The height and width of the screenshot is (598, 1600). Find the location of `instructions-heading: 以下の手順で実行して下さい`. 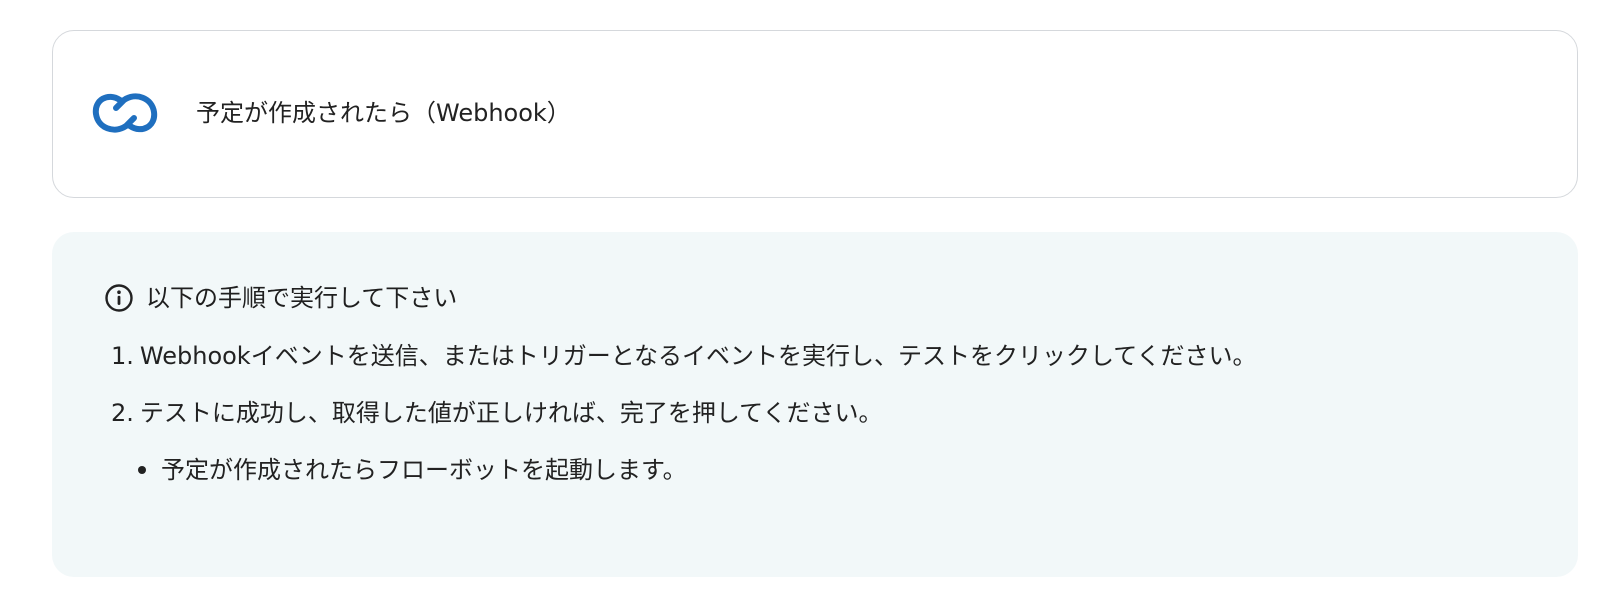

instructions-heading: 以下の手順で実行して下さい is located at coordinates (280, 298).